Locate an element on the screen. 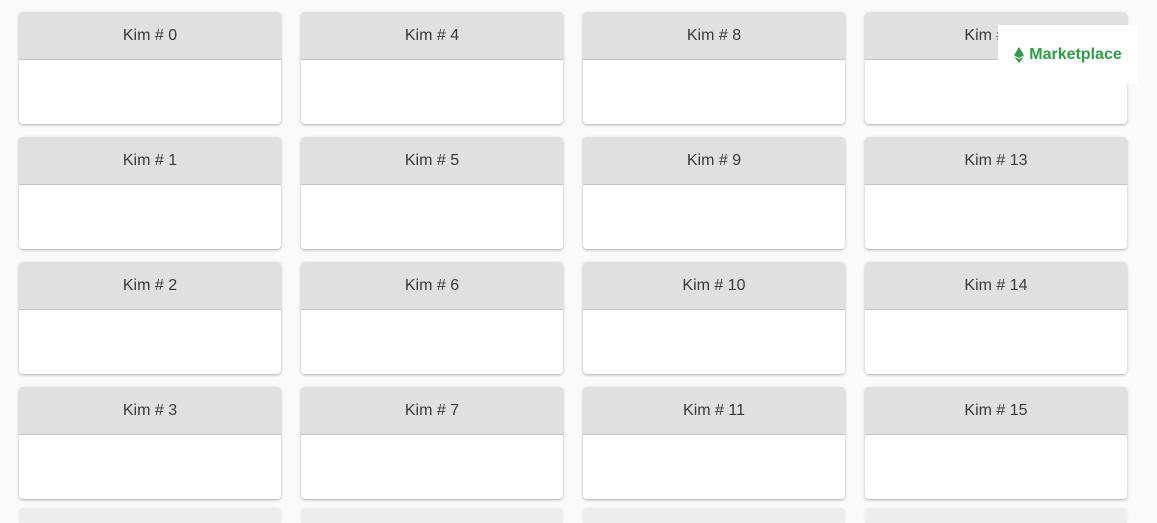 The image size is (1157, 523). card-title: Kim # 10 is located at coordinates (714, 286).